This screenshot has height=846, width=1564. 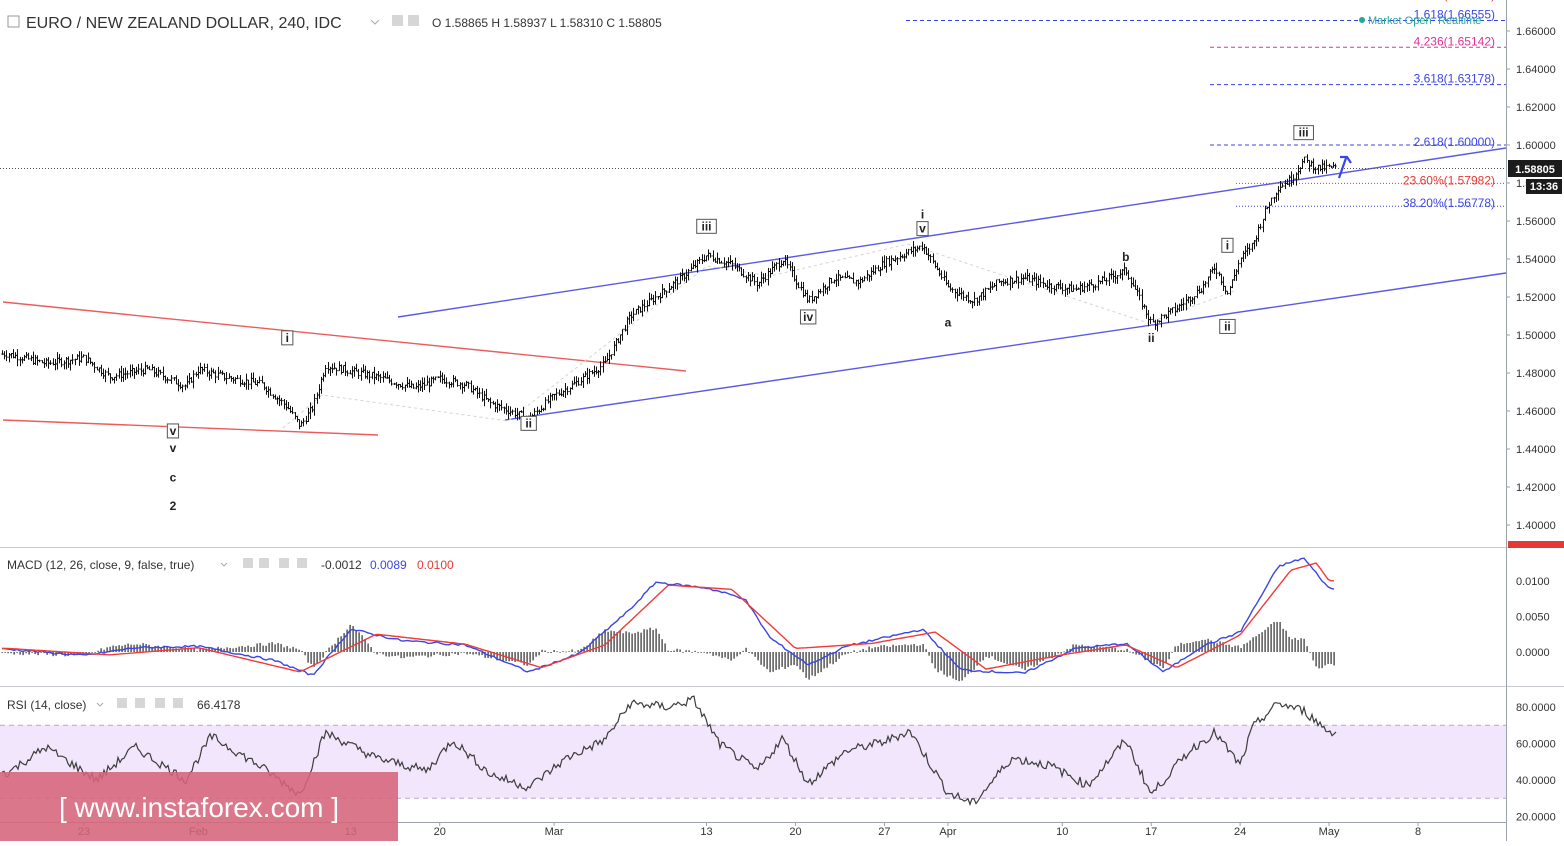 What do you see at coordinates (100, 565) in the screenshot?
I see `macd-title: MACD (12, 26, close, 9, false, true)` at bounding box center [100, 565].